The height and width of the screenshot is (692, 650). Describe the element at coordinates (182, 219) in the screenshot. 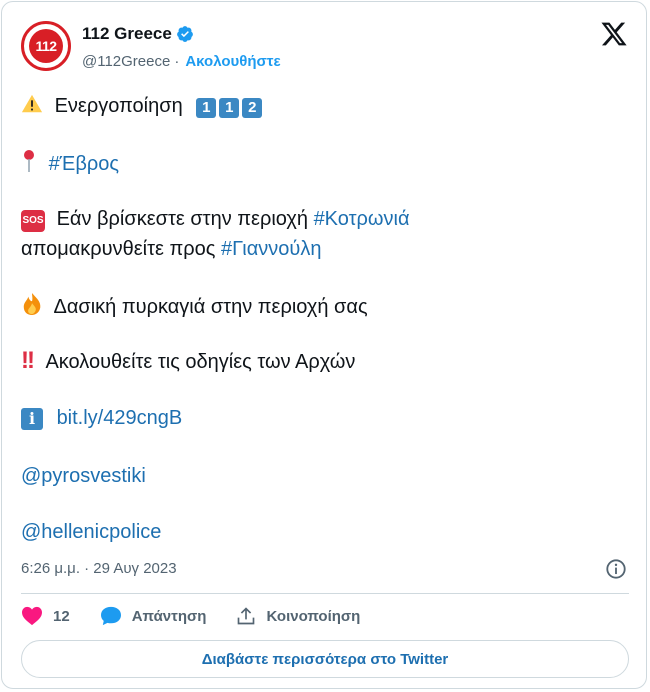

I see `instruction-text: Εάν βρίσκεστε στην περιοχή` at that location.